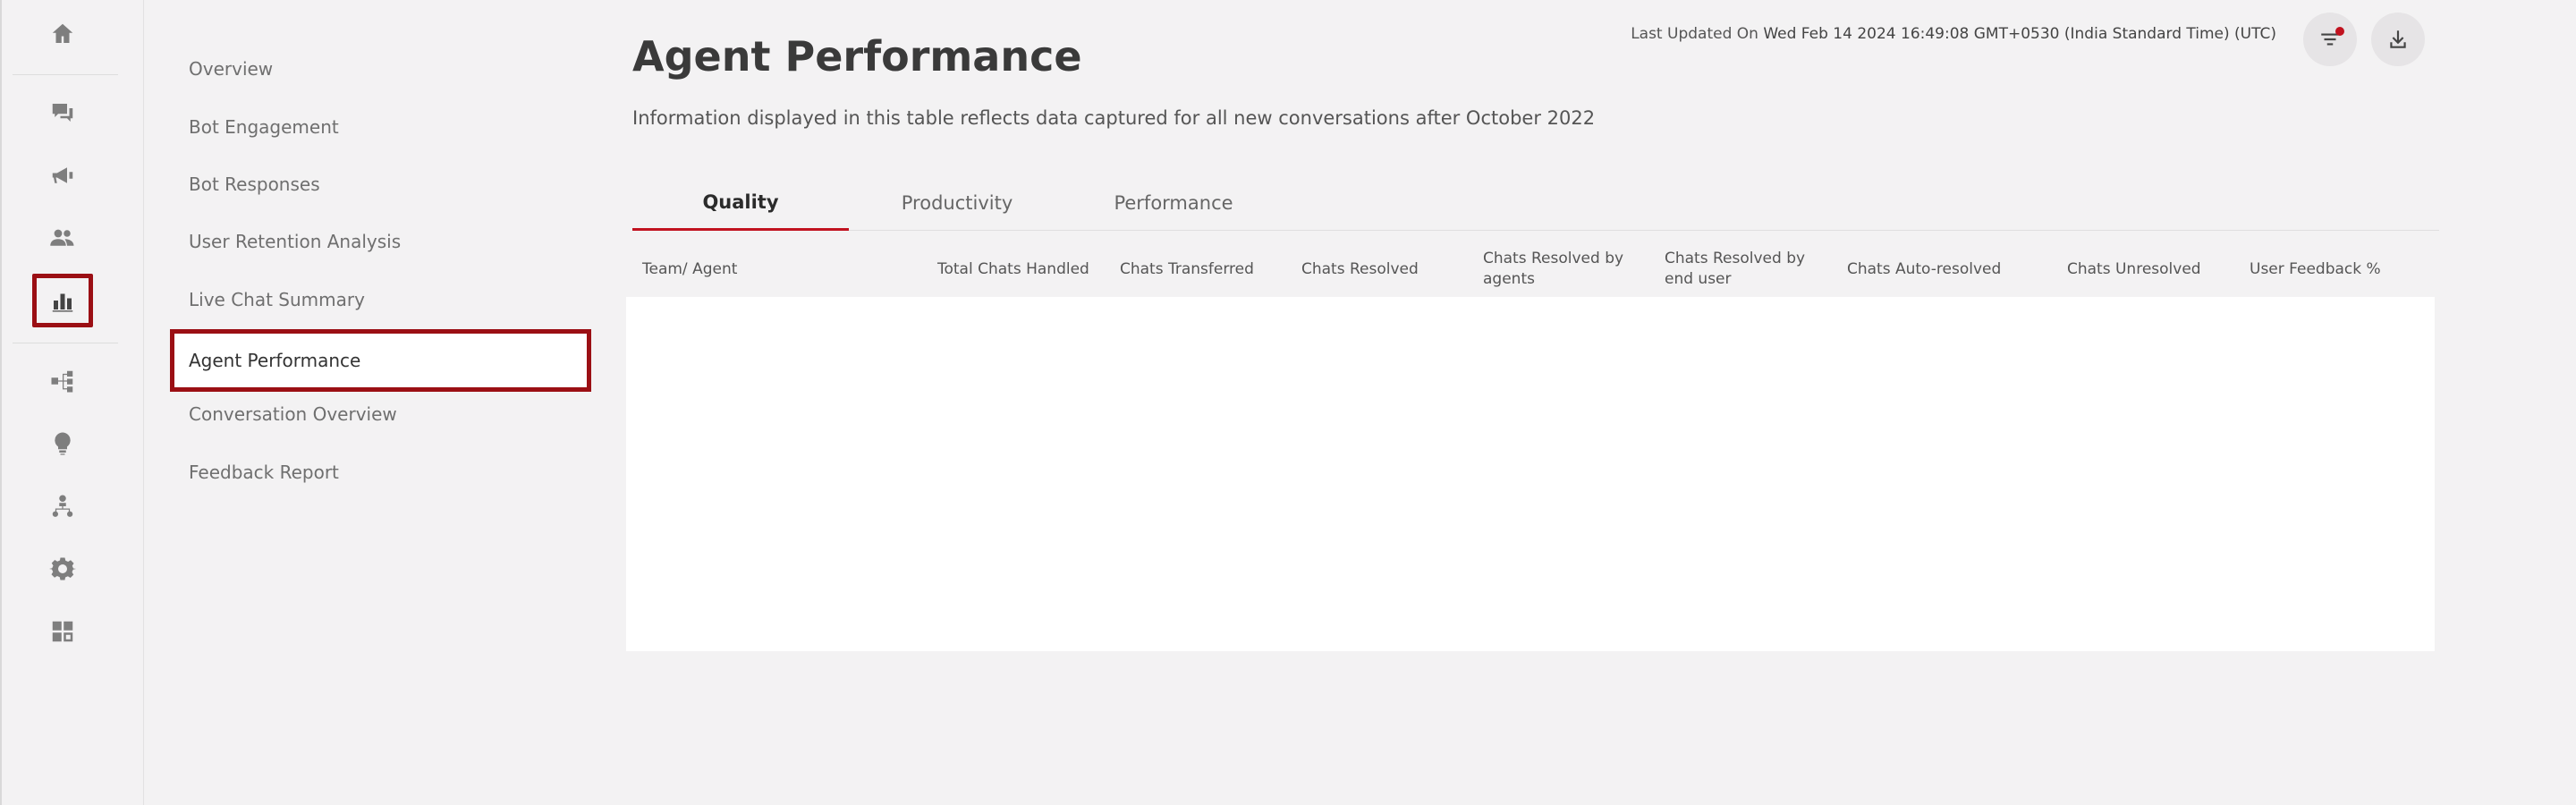  What do you see at coordinates (254, 184) in the screenshot?
I see `subnav-item-bot-responses: Bot Responses` at bounding box center [254, 184].